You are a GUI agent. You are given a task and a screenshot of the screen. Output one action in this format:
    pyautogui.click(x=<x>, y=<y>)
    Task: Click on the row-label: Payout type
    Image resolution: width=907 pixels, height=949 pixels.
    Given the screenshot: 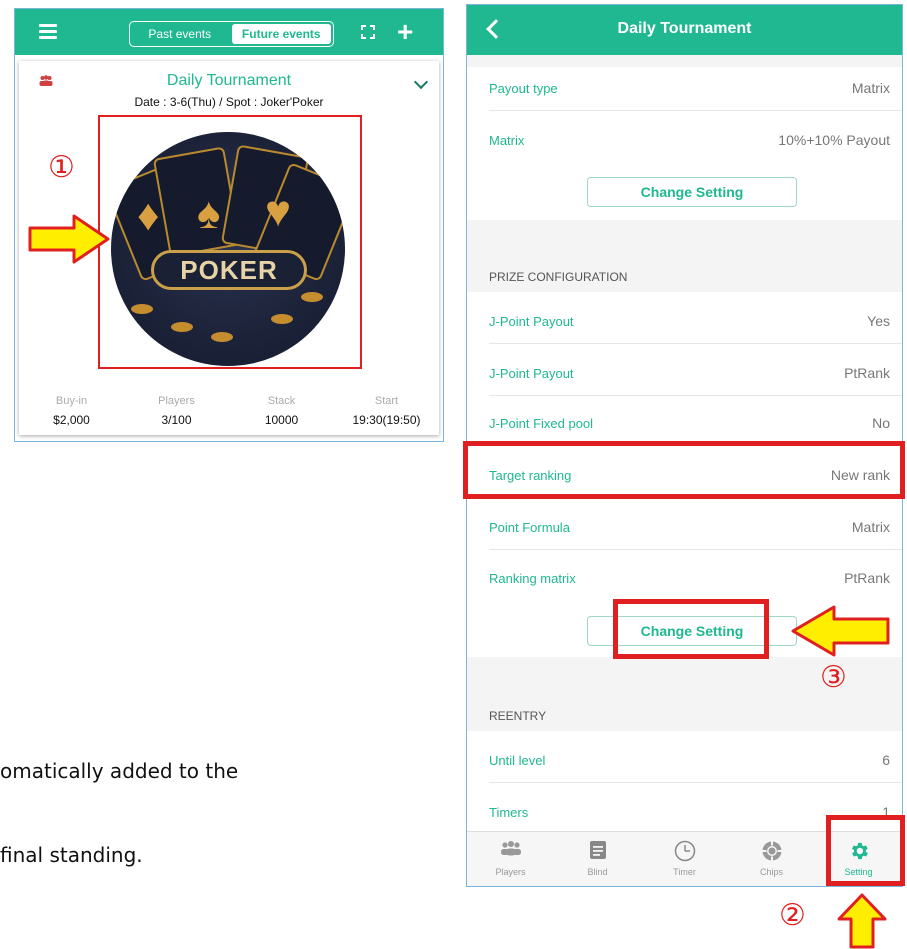 What is the action you would take?
    pyautogui.click(x=523, y=88)
    